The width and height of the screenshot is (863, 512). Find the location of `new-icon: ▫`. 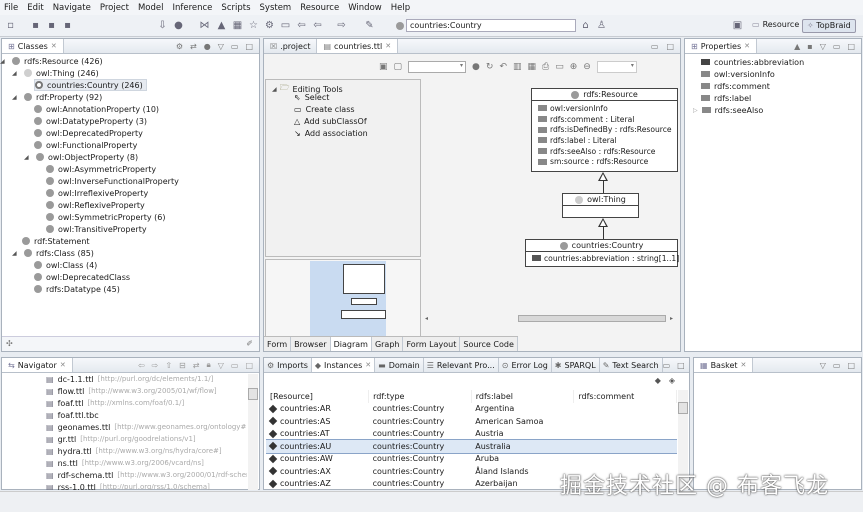

new-icon: ▫ is located at coordinates (10, 25).